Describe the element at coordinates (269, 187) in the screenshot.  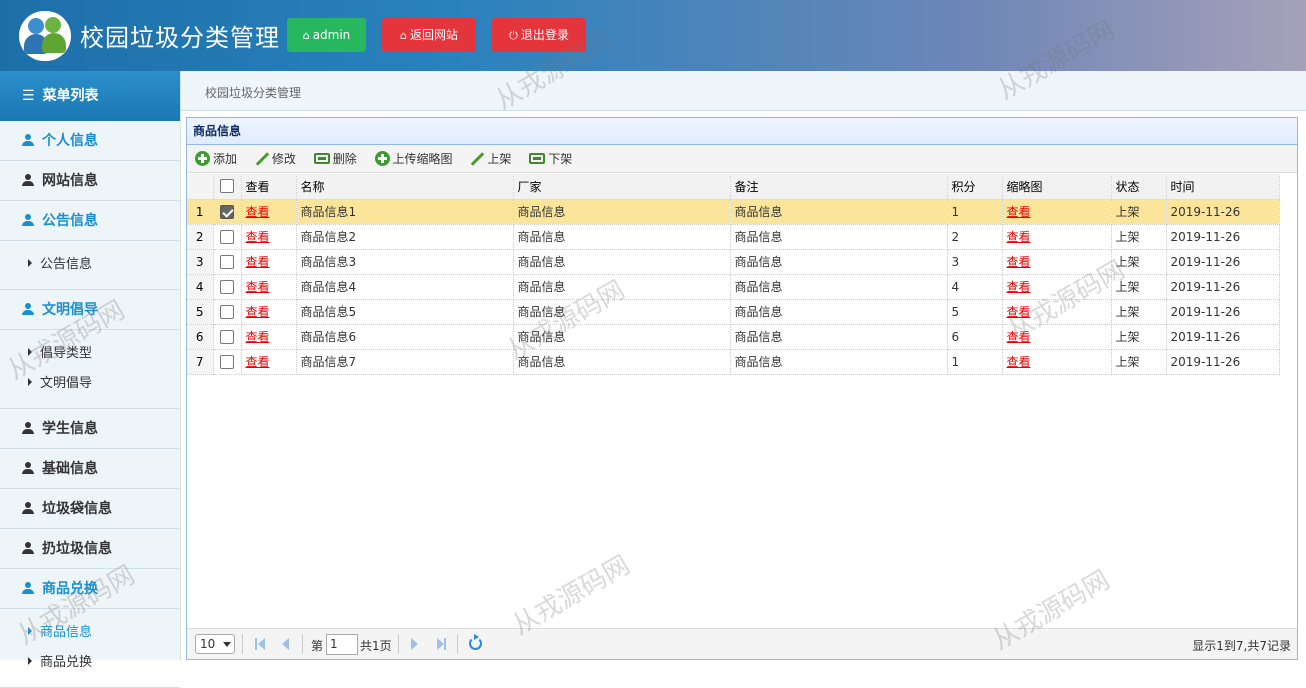
I see `column-header: 查看` at that location.